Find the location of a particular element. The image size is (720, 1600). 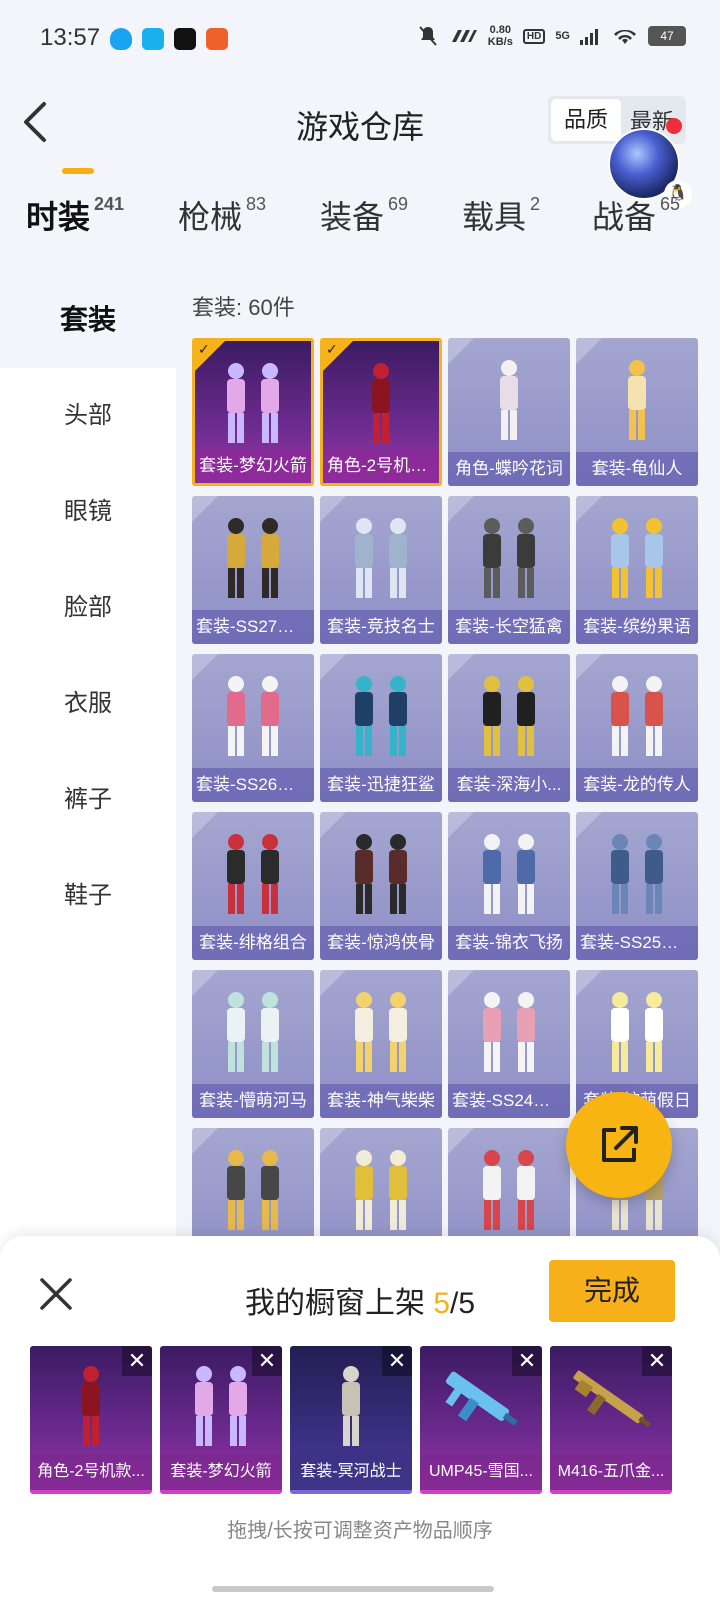

item-card: 套装-SS24特训 is located at coordinates (509, 1044).